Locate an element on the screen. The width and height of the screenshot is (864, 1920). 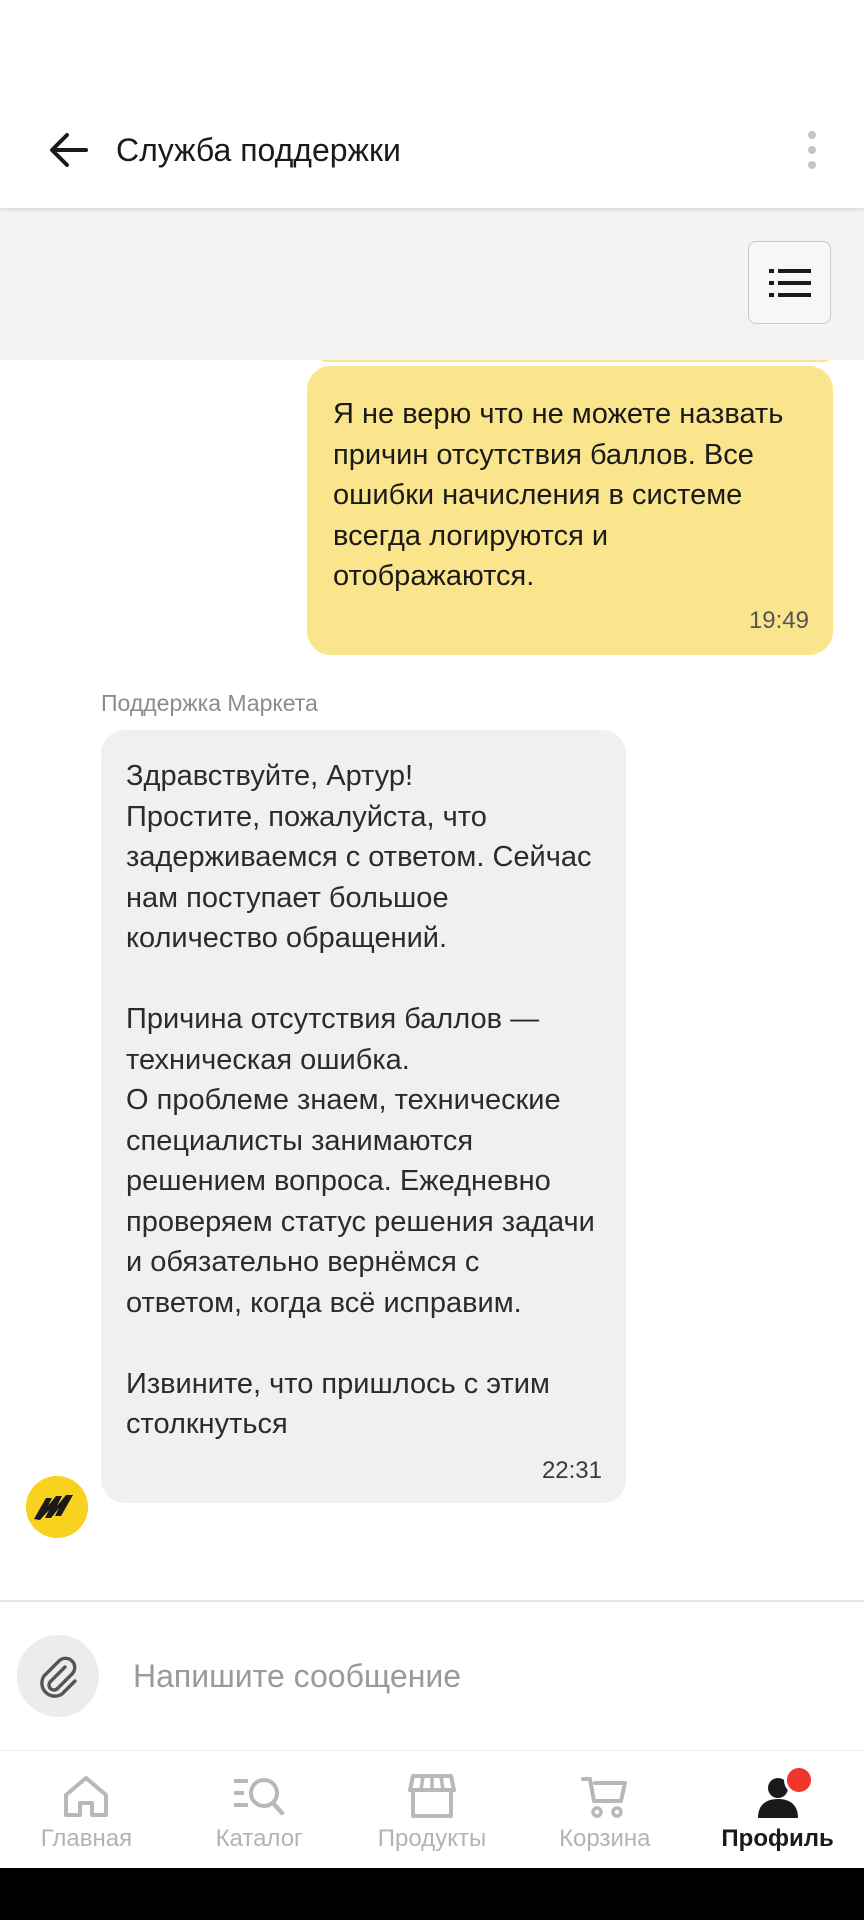
nav-item-catalog: Каталог is located at coordinates (259, 1809).